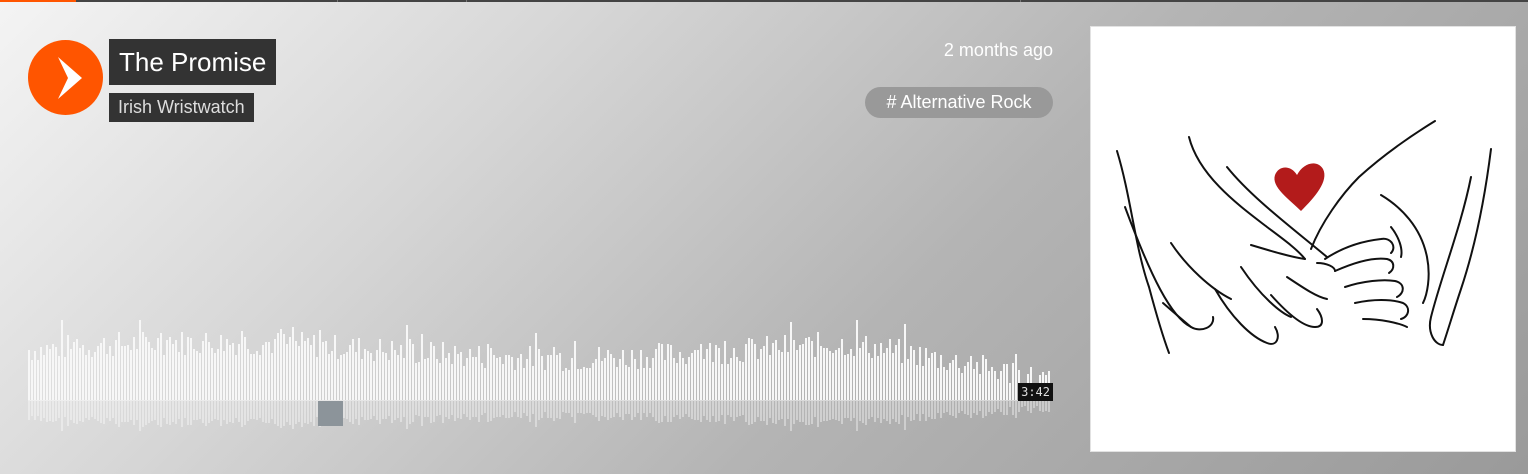  I want to click on play-button, so click(65, 77).